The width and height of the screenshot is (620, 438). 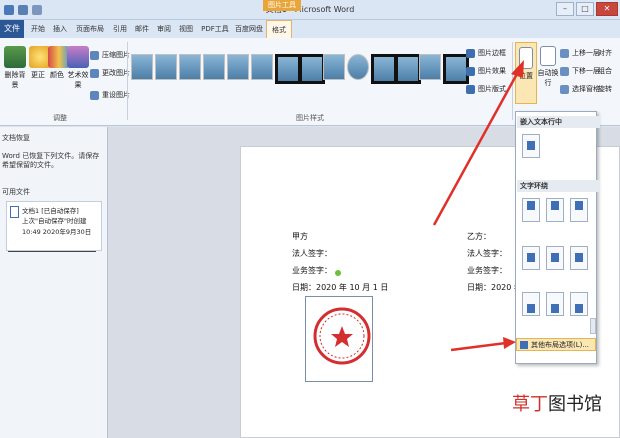 What do you see at coordinates (310, 118) in the screenshot?
I see `picture-styles-group-label: 图片样式` at bounding box center [310, 118].